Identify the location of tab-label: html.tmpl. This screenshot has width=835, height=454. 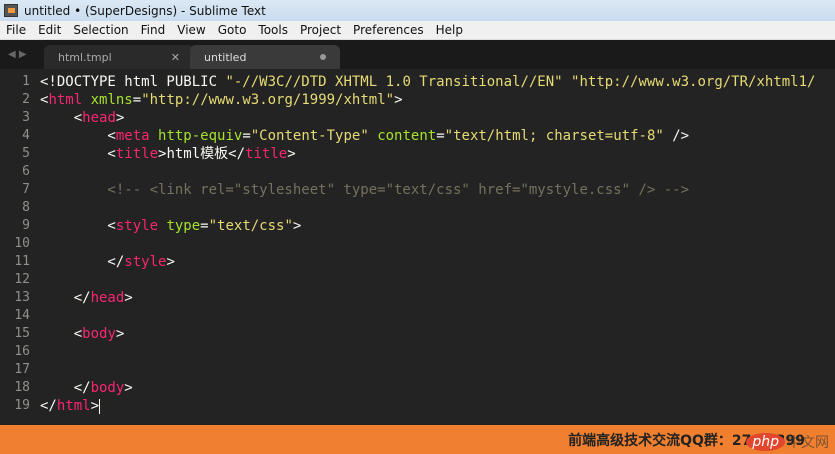
(85, 57).